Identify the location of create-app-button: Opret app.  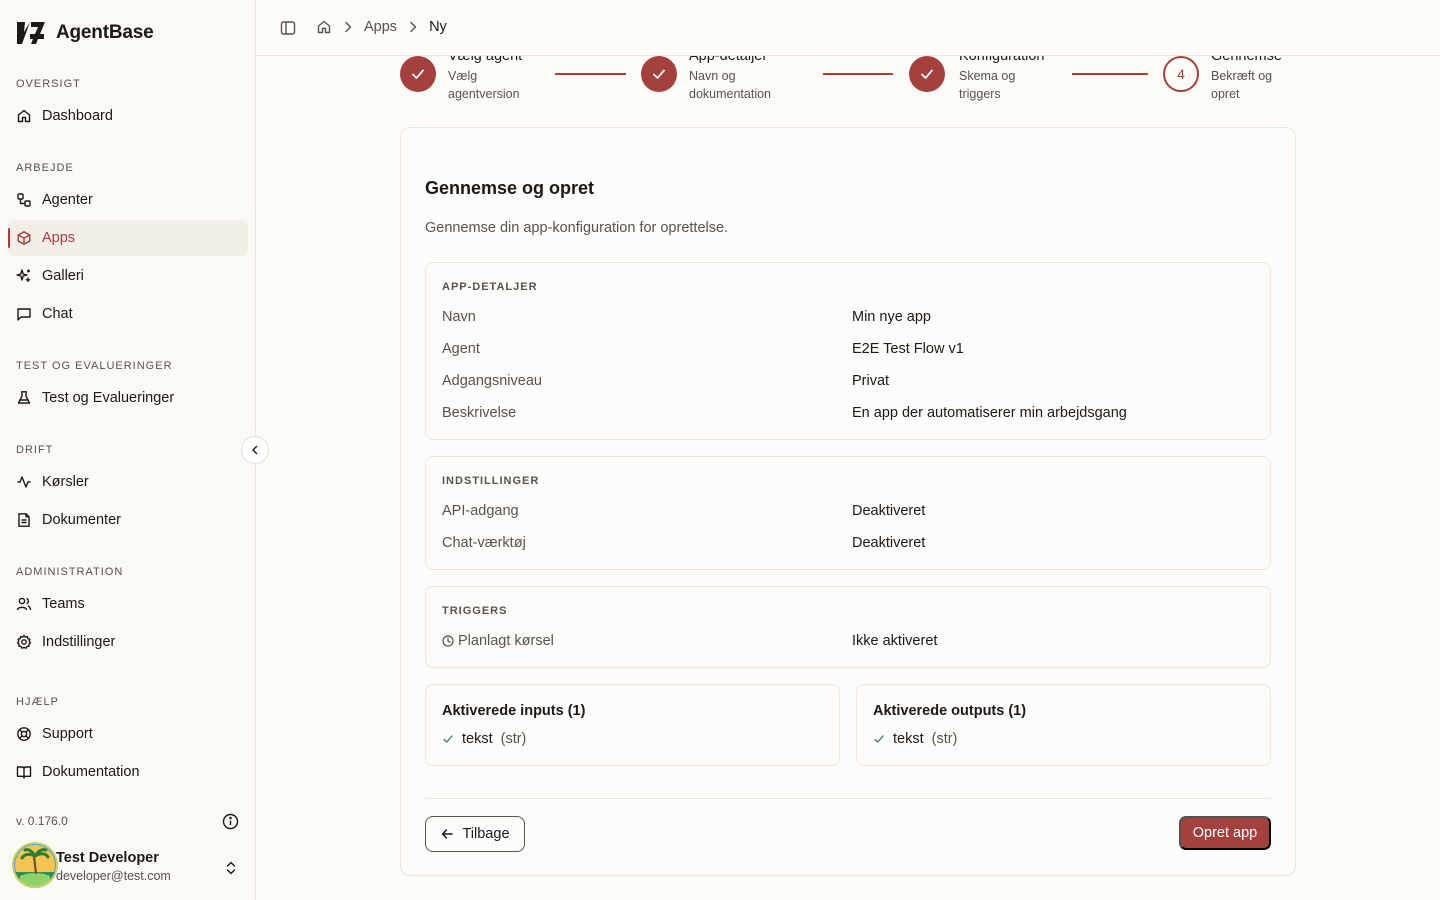
(1225, 833).